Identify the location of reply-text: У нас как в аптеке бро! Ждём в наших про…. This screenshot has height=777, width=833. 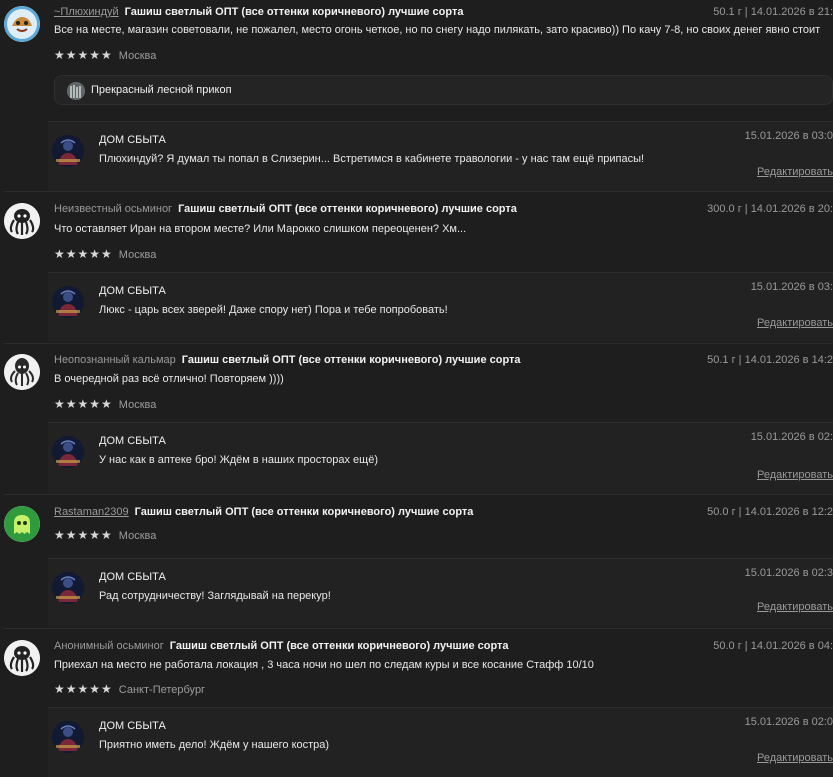
(238, 460).